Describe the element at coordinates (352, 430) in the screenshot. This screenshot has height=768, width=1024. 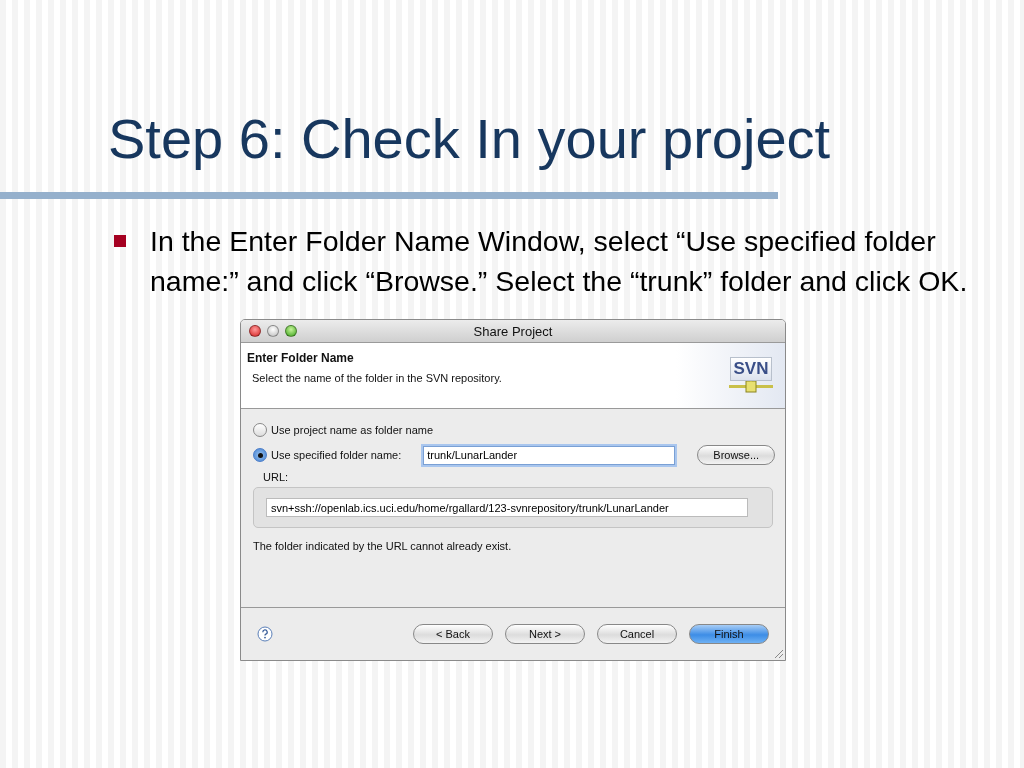
I see `option-label: Use project name as folder name` at that location.